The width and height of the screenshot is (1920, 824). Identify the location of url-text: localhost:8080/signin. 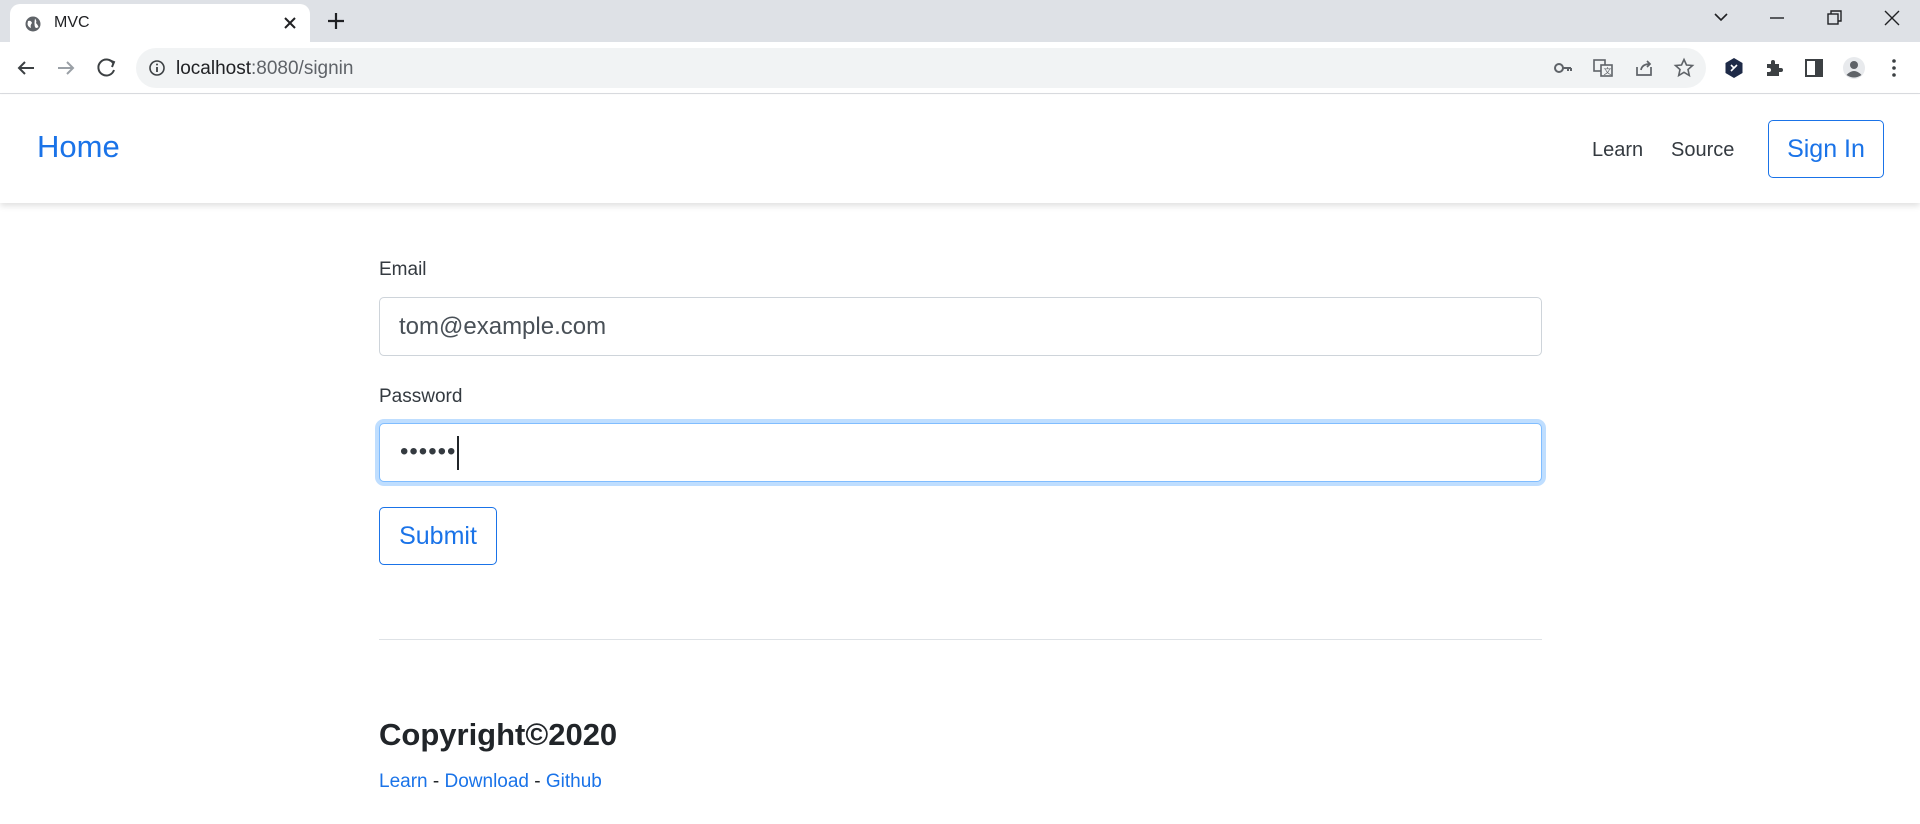
(264, 69).